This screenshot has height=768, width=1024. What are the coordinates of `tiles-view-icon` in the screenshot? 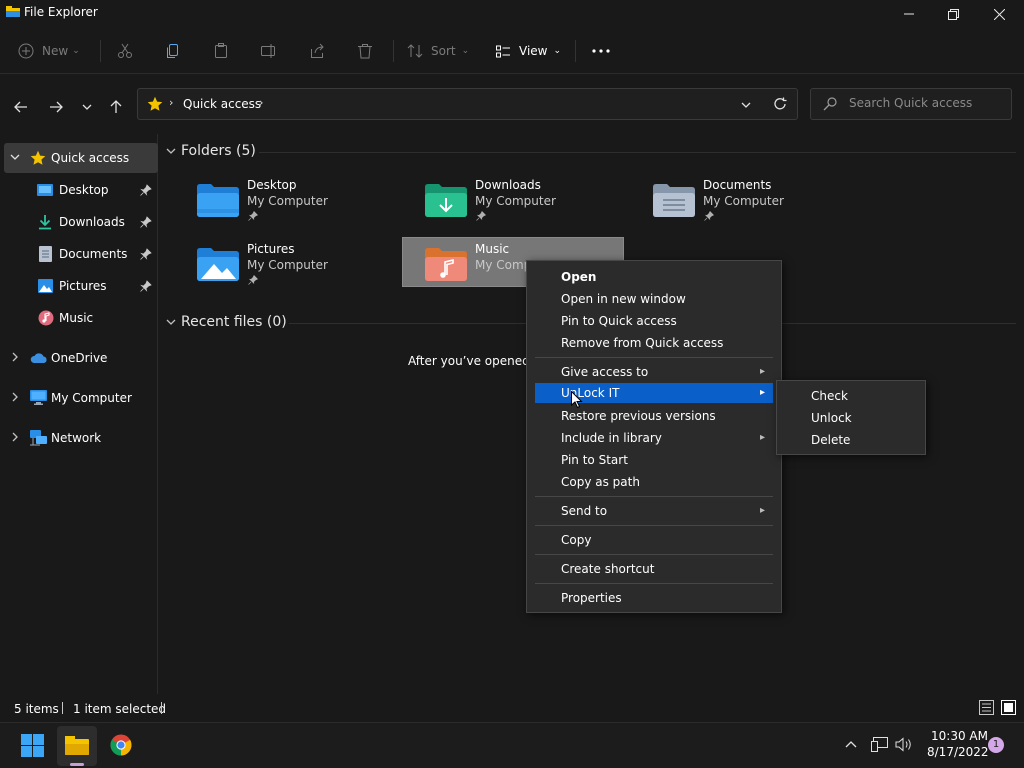 It's located at (1008, 707).